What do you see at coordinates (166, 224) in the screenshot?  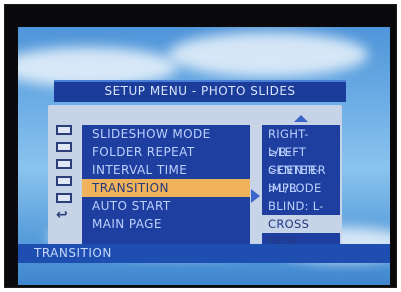 I see `menu-item-main-page: MAIN PAGE` at bounding box center [166, 224].